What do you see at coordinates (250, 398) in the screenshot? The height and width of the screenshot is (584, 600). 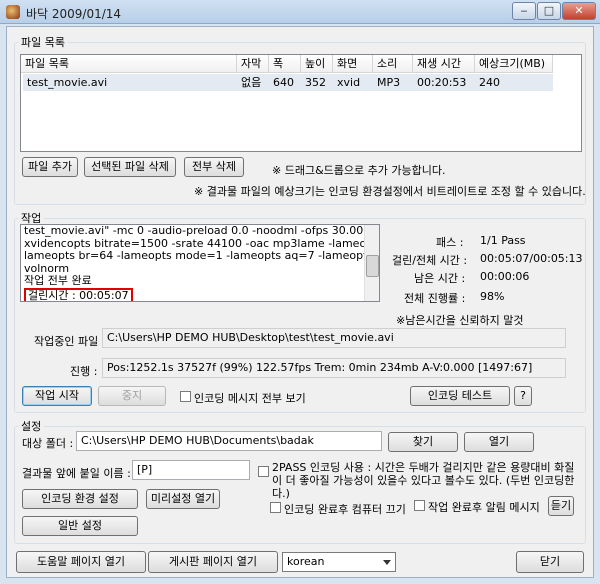 I see `show-all-messages-label: 인코딩 메시지 전부 보기` at bounding box center [250, 398].